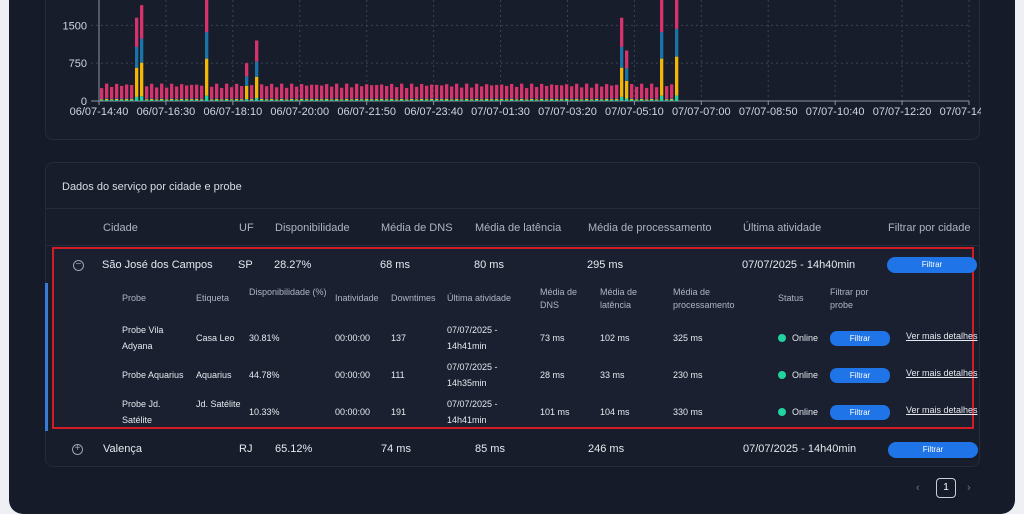 Image resolution: width=1024 pixels, height=514 pixels. Describe the element at coordinates (395, 265) in the screenshot. I see `row-dns: 68 ms` at that location.